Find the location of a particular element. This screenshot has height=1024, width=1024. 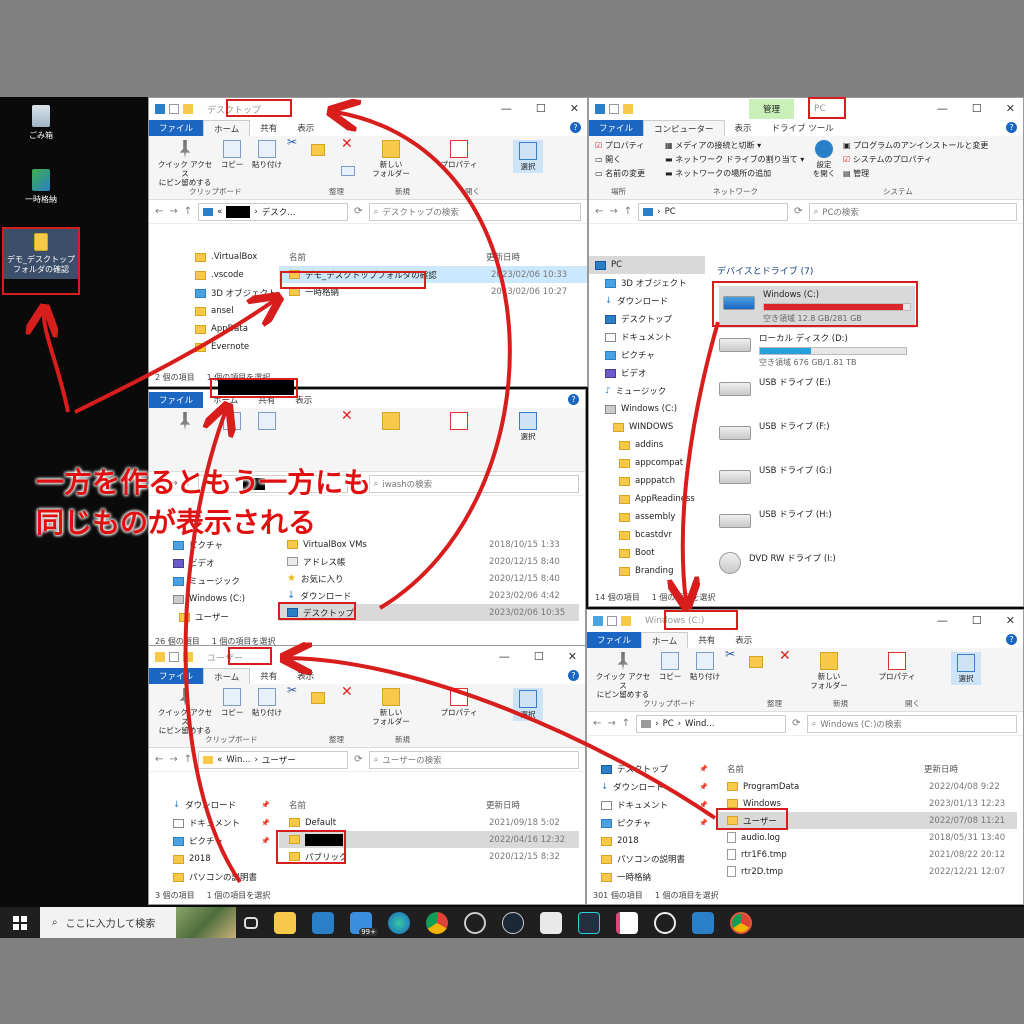

mail-icon: 99+ is located at coordinates (364, 923).